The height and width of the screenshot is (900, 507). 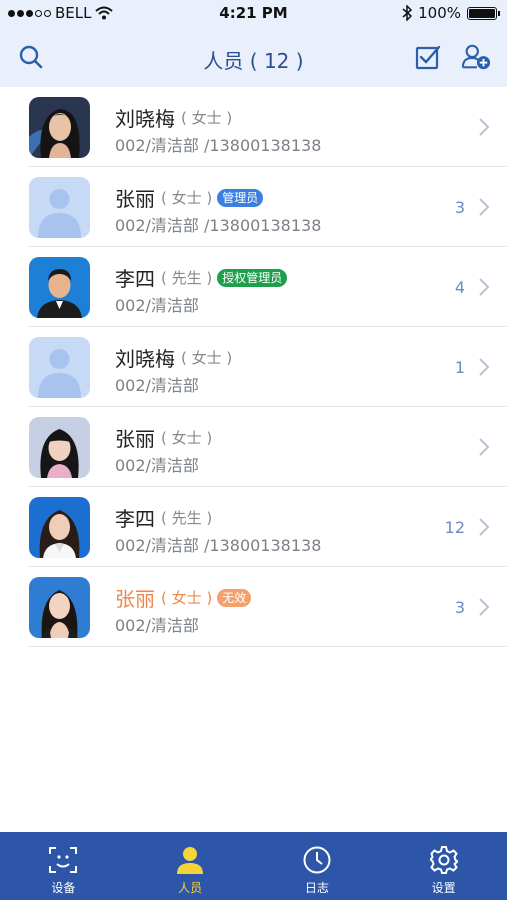 I want to click on name-line: 李四 ( 先生 ) 授权管理员, so click(x=201, y=277).